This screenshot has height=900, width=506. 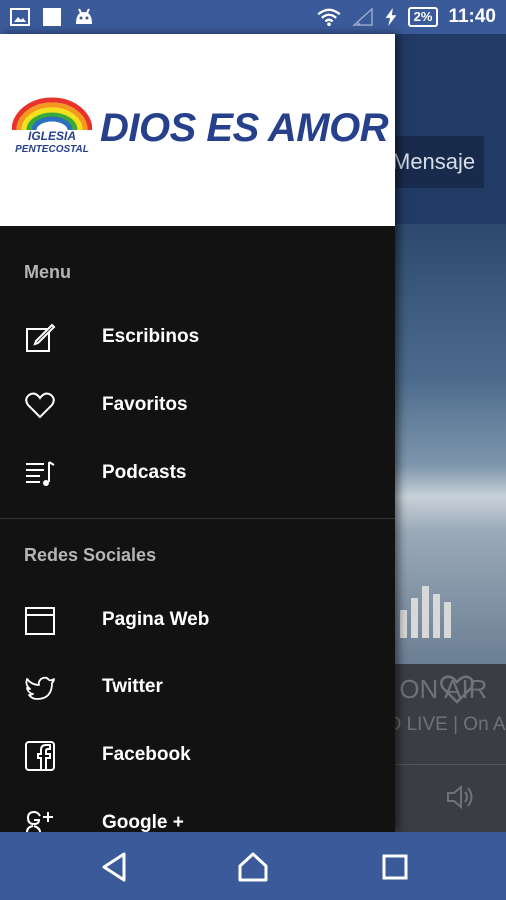 What do you see at coordinates (39, 821) in the screenshot?
I see `google-plus-icon` at bounding box center [39, 821].